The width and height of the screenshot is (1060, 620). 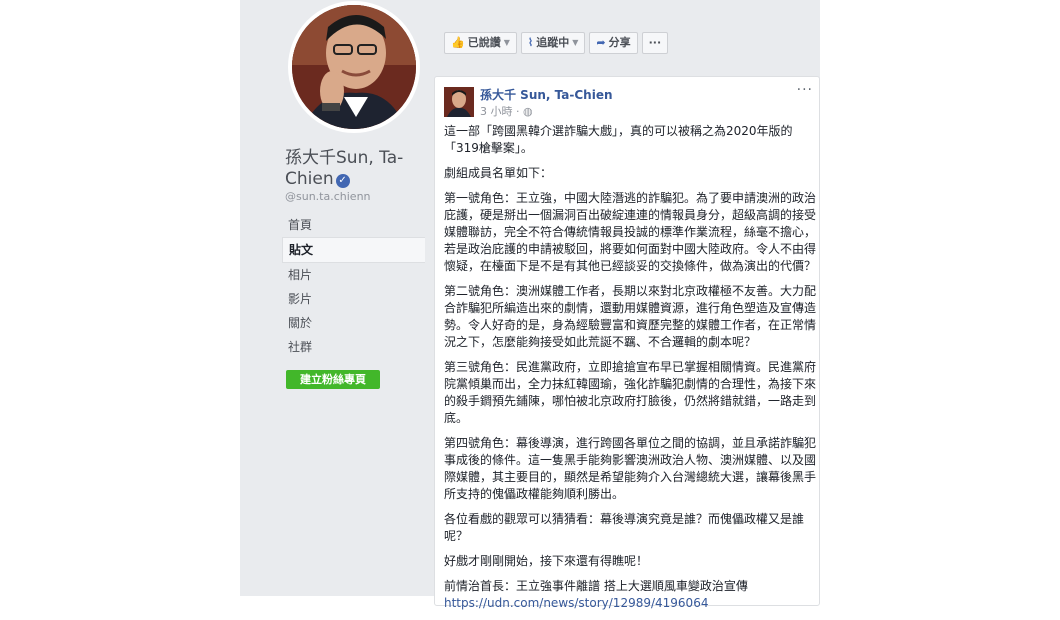 I want to click on post-options-icon: ···, so click(x=805, y=90).